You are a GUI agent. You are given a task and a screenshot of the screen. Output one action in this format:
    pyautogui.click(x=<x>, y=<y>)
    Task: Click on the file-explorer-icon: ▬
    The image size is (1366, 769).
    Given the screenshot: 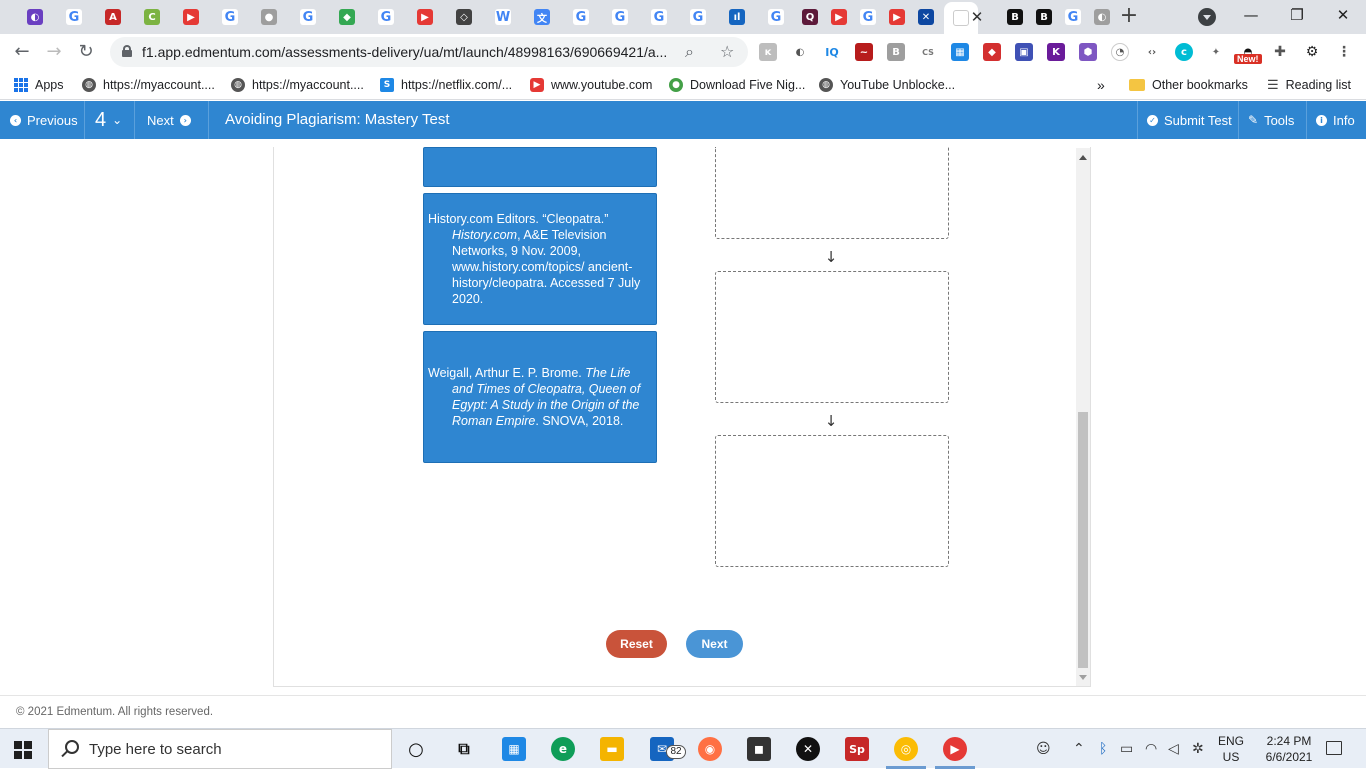 What is the action you would take?
    pyautogui.click(x=612, y=749)
    